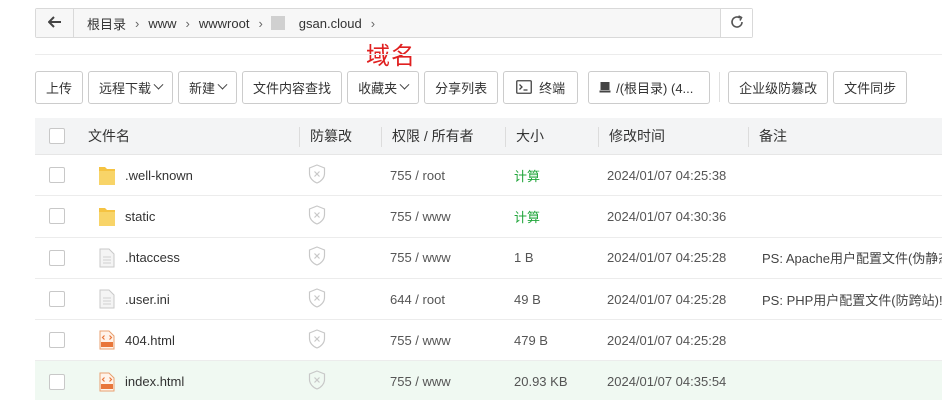 The image size is (942, 400). I want to click on file-name: static, so click(140, 216).